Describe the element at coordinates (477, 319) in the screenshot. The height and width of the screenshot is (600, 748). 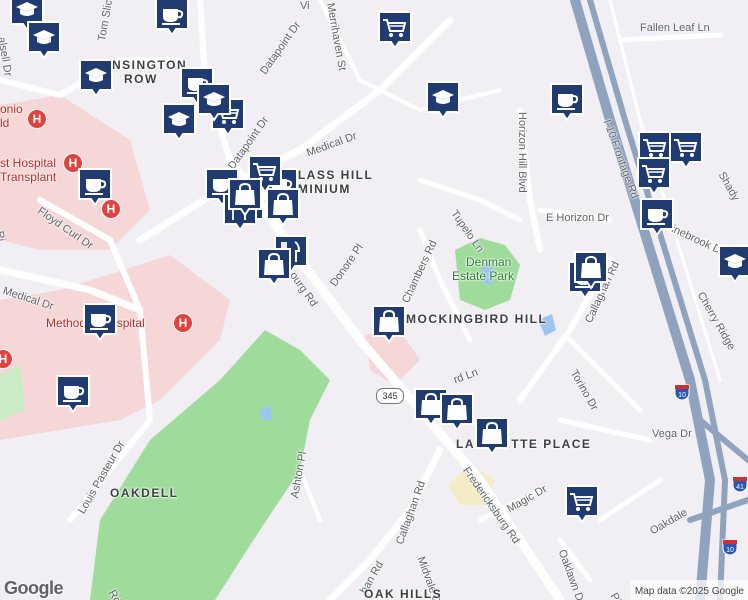
I see `area-mockingbird-hill: MOCKINGBIRD HILL` at that location.